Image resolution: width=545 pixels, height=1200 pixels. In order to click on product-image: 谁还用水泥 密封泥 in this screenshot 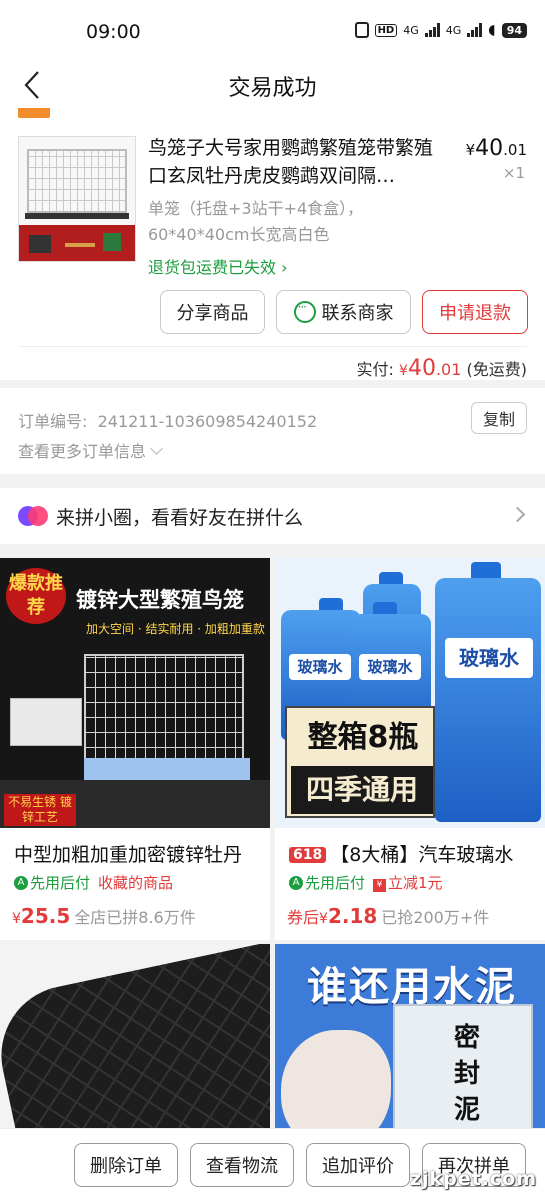, I will do `click(410, 1044)`.